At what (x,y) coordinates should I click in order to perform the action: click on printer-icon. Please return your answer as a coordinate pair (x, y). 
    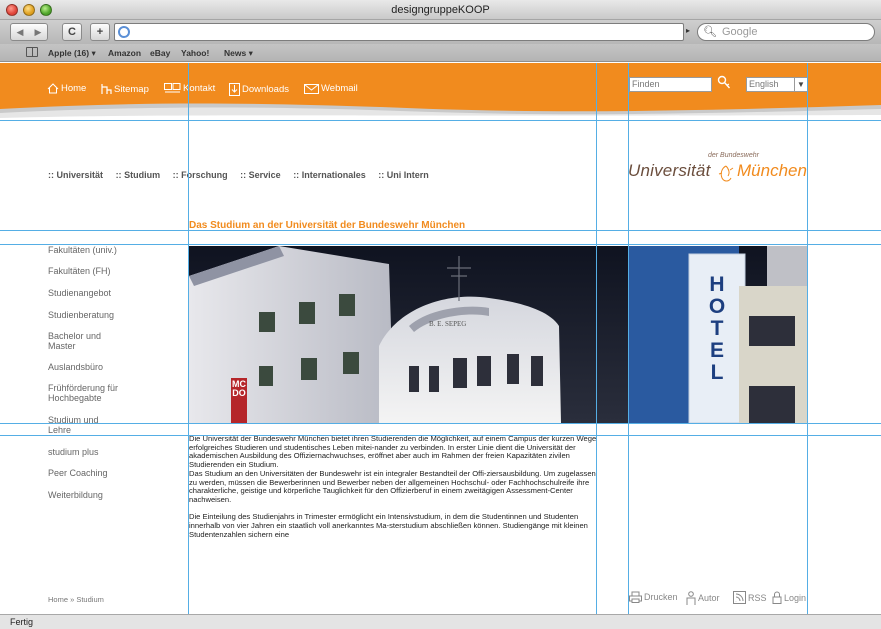
    Looking at the image, I should click on (635, 597).